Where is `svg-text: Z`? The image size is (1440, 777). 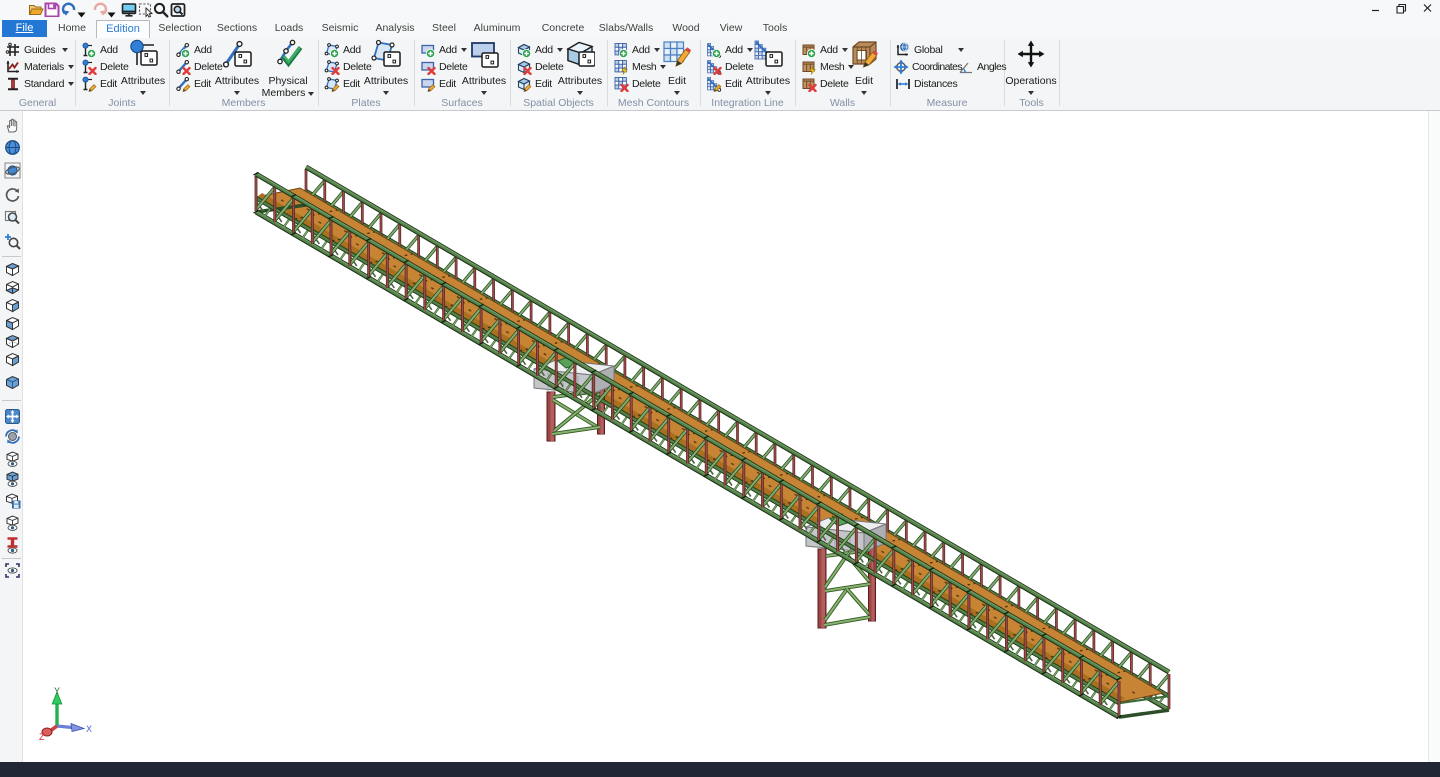 svg-text: Z is located at coordinates (42, 737).